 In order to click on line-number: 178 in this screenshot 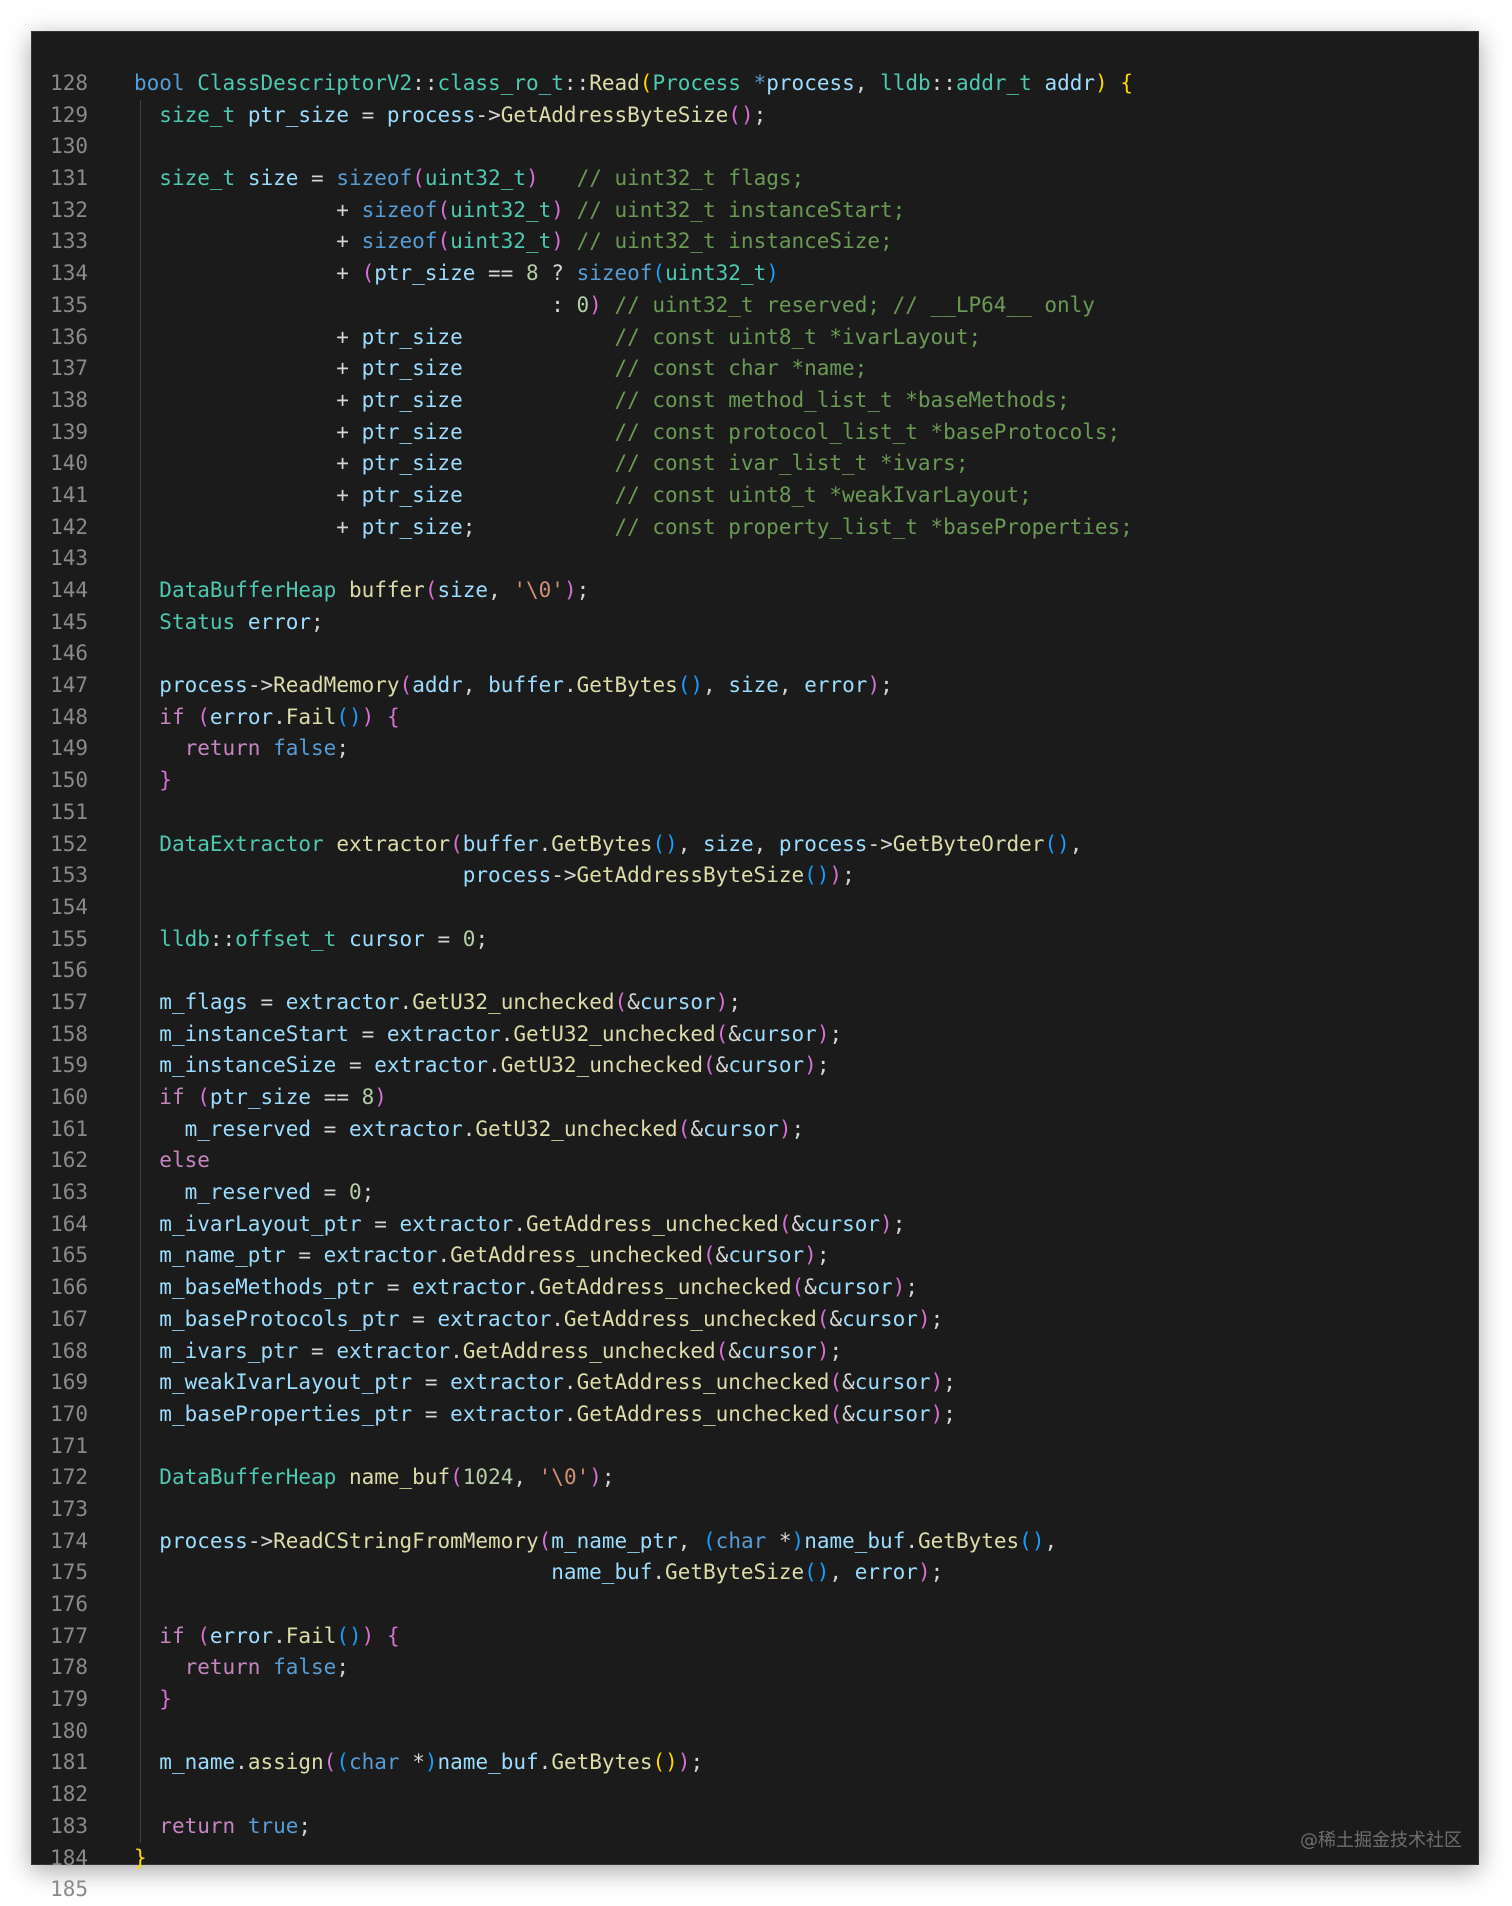, I will do `click(69, 1667)`.